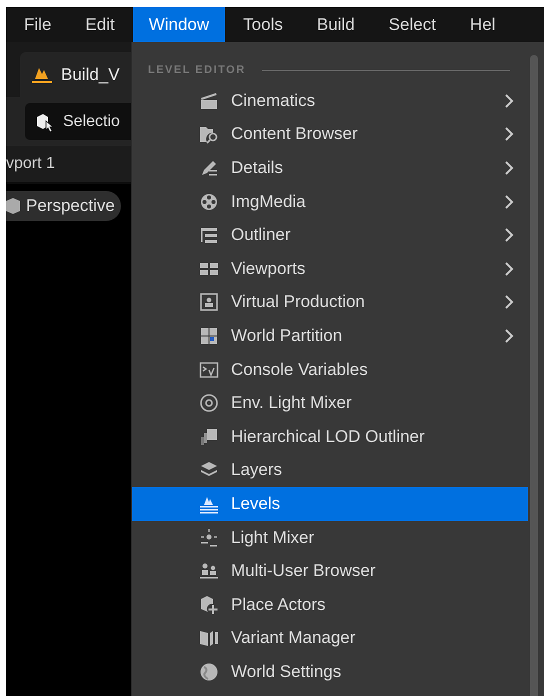 This screenshot has width=544, height=696. Describe the element at coordinates (330, 235) in the screenshot. I see `menu-entry: Outliner` at that location.